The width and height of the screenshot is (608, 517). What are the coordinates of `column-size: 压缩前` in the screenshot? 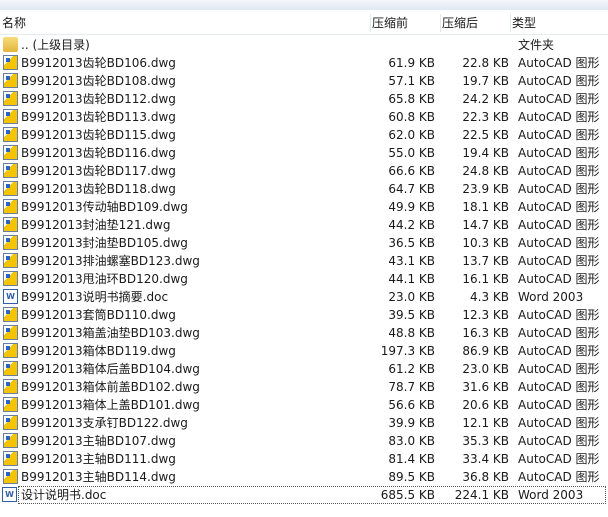 It's located at (405, 23).